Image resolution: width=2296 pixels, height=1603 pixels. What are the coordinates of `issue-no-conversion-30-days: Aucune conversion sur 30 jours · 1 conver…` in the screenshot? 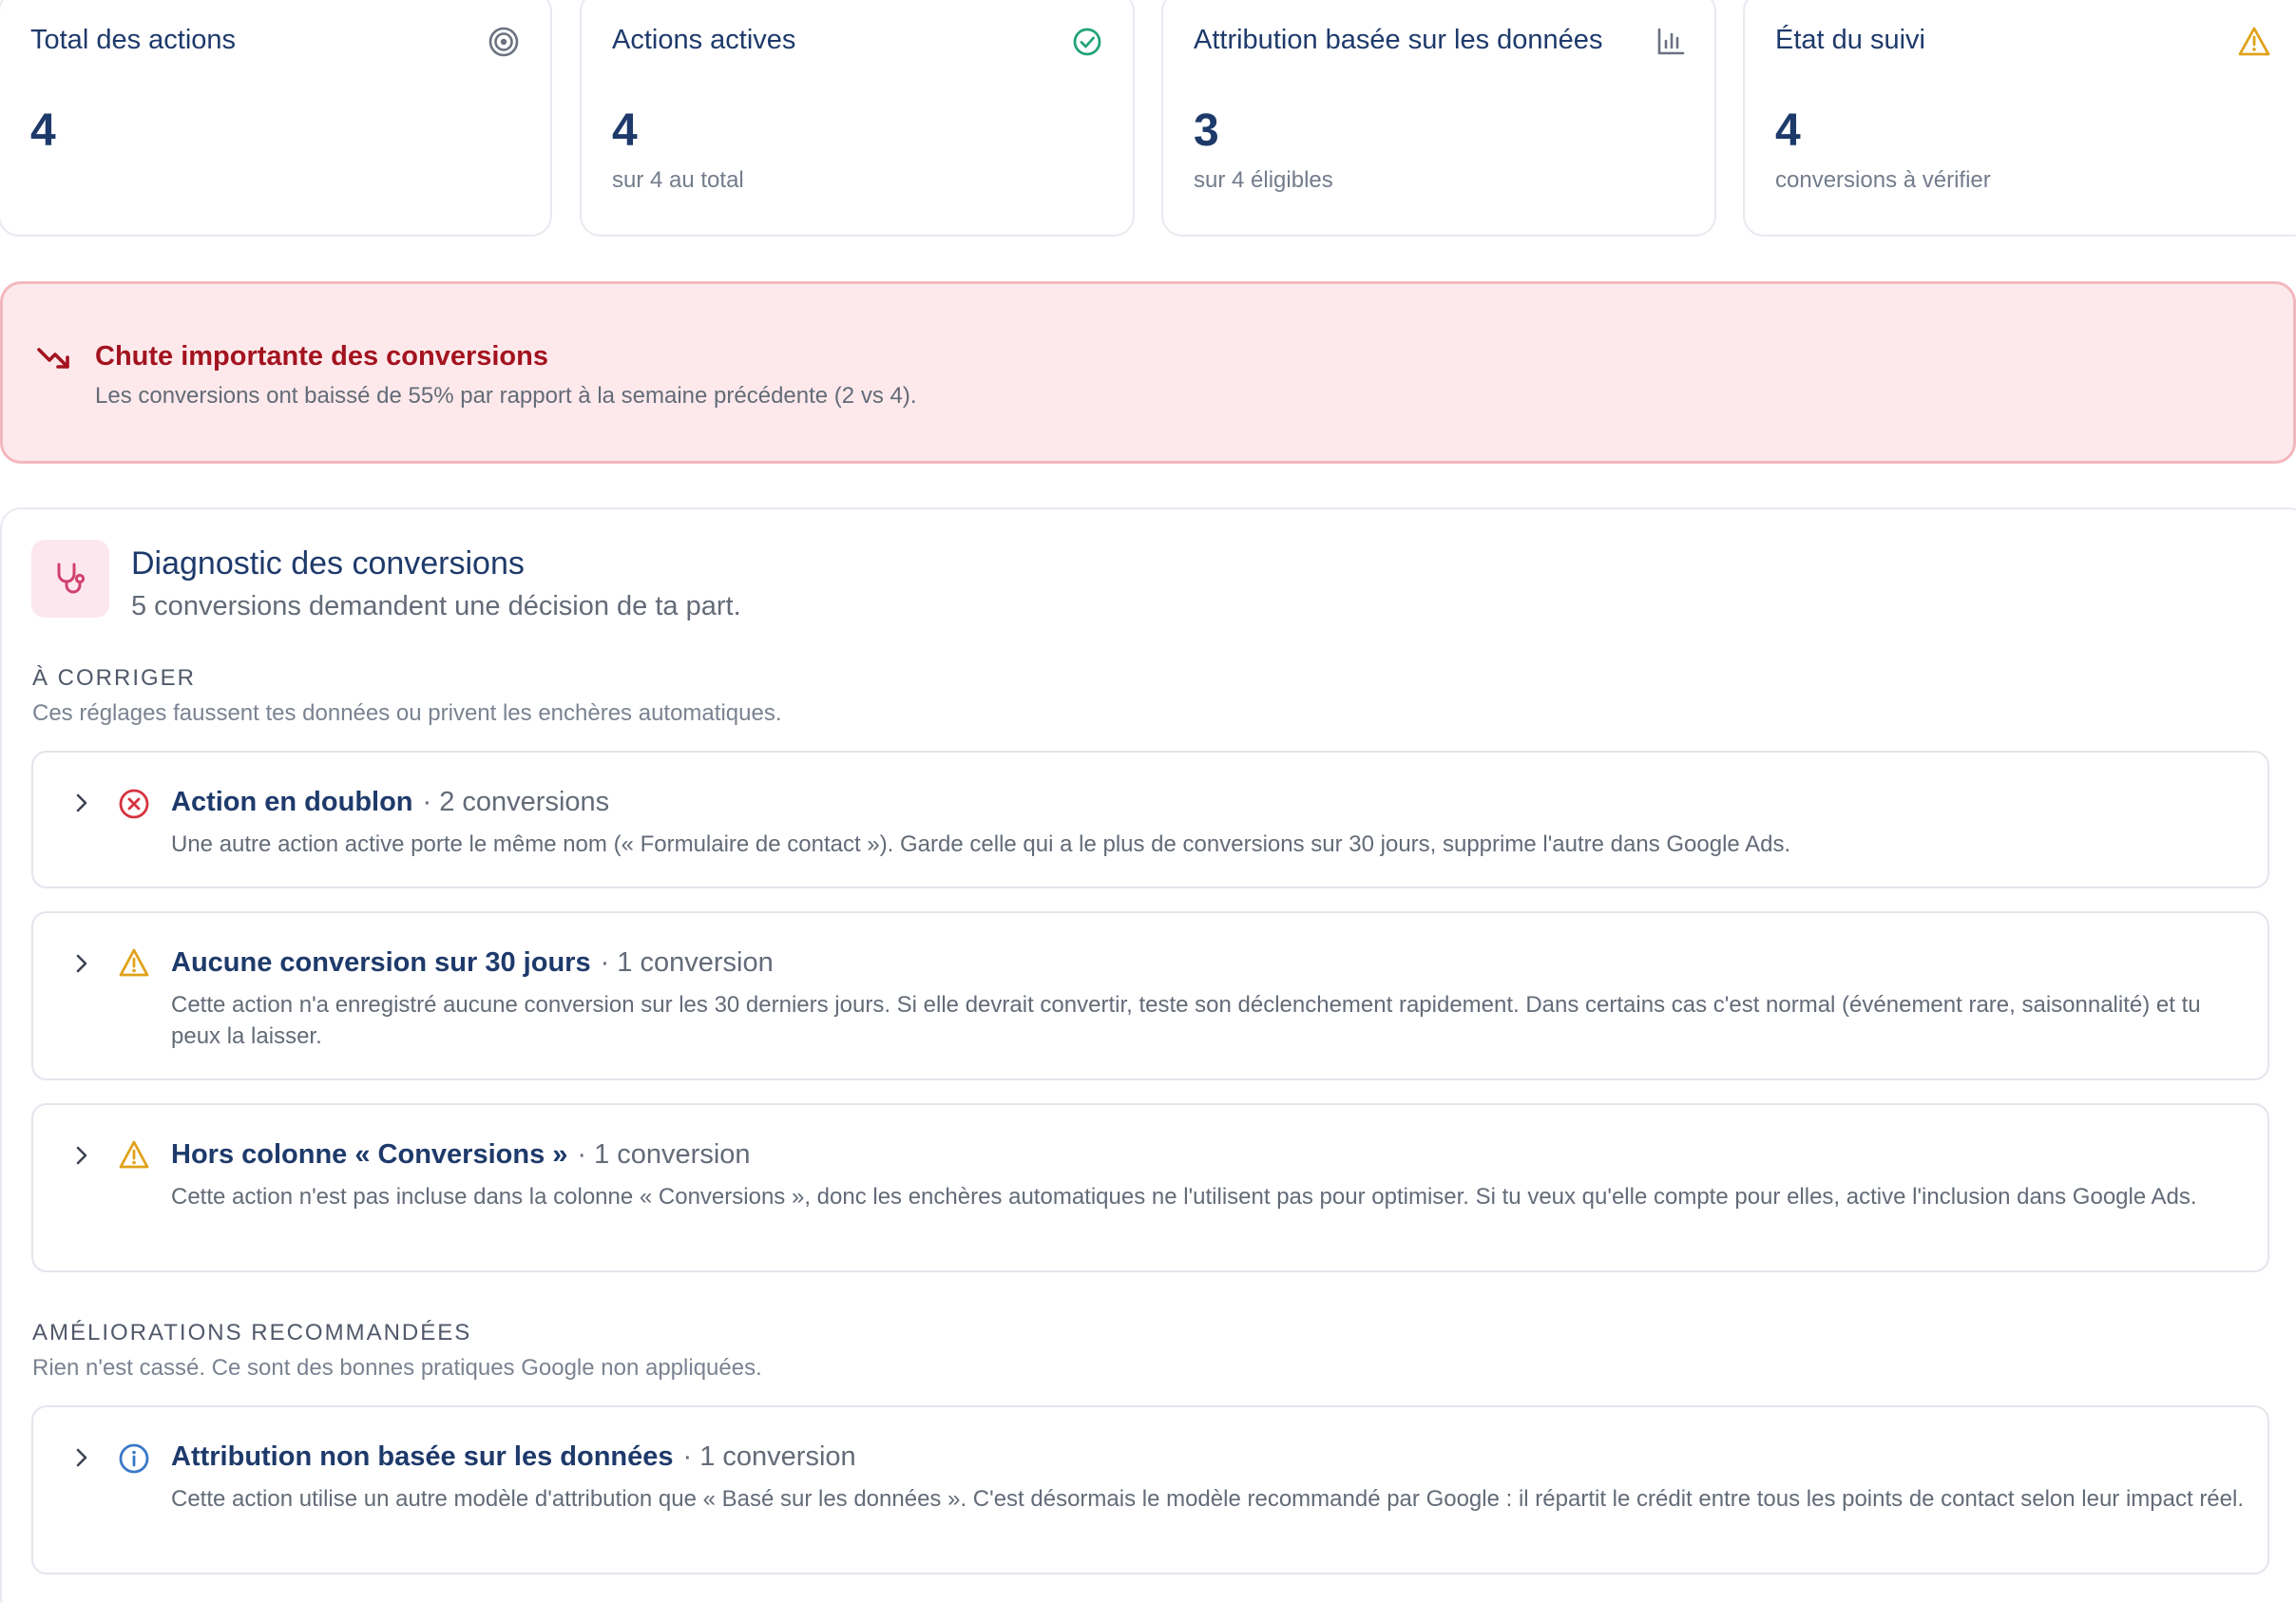 It's located at (1150, 995).